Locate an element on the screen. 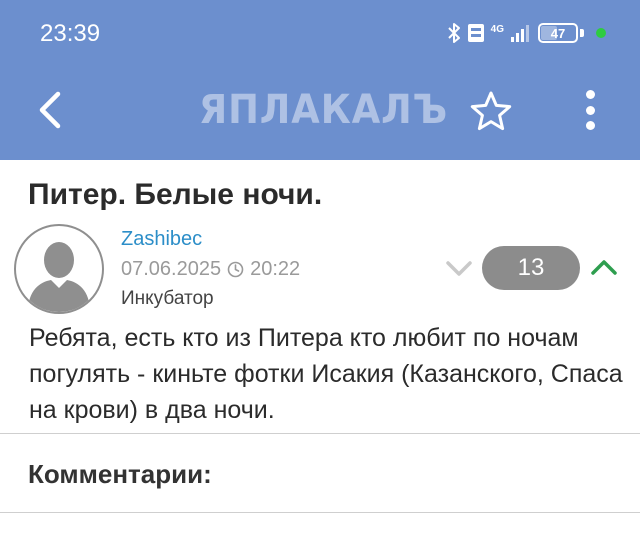  star-outline-icon is located at coordinates (491, 111).